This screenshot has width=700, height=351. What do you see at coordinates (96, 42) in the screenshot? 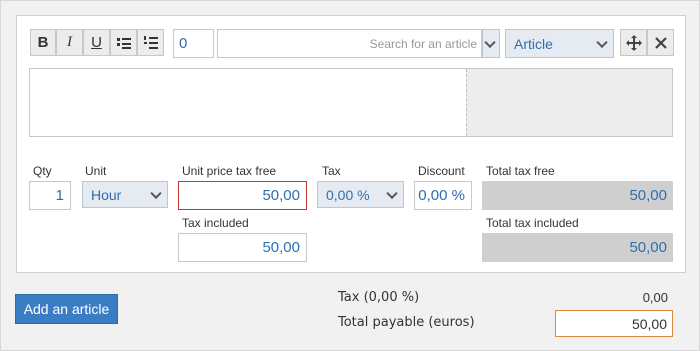
I see `underline-icon: U` at bounding box center [96, 42].